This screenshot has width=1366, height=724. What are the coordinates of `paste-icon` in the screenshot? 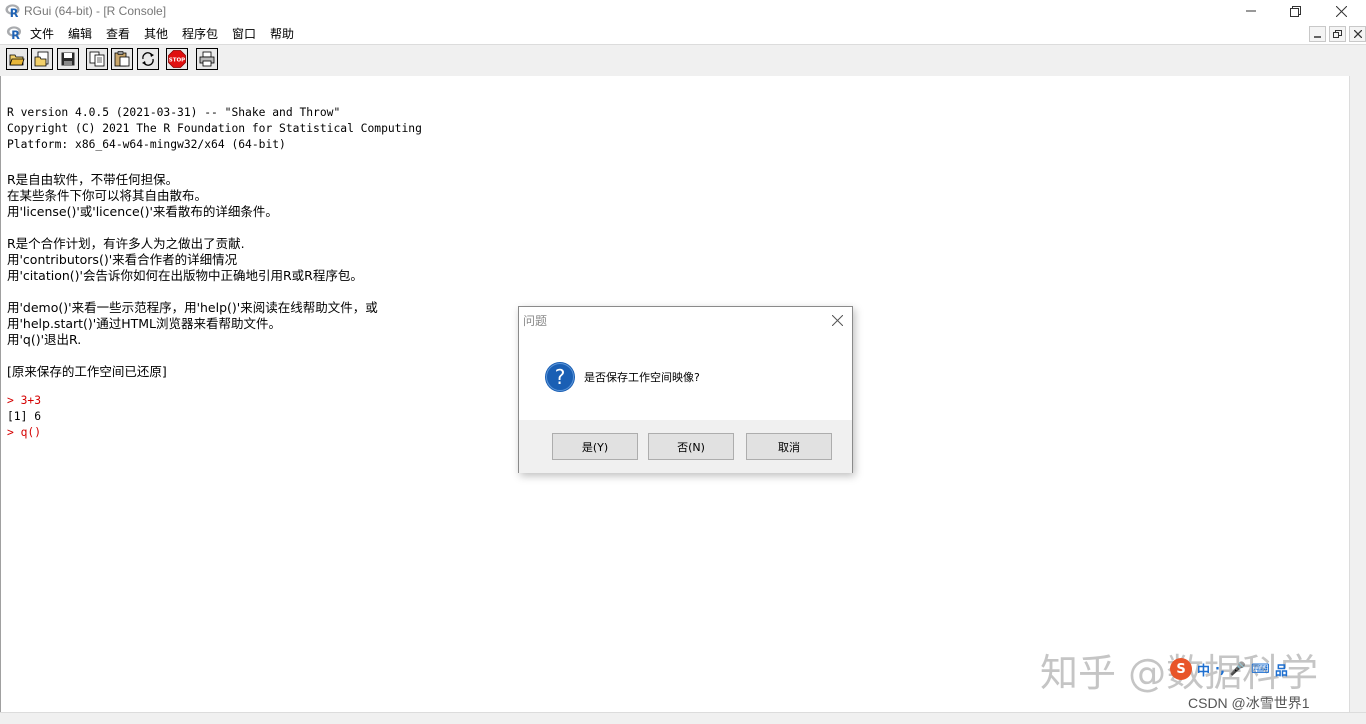 It's located at (122, 59).